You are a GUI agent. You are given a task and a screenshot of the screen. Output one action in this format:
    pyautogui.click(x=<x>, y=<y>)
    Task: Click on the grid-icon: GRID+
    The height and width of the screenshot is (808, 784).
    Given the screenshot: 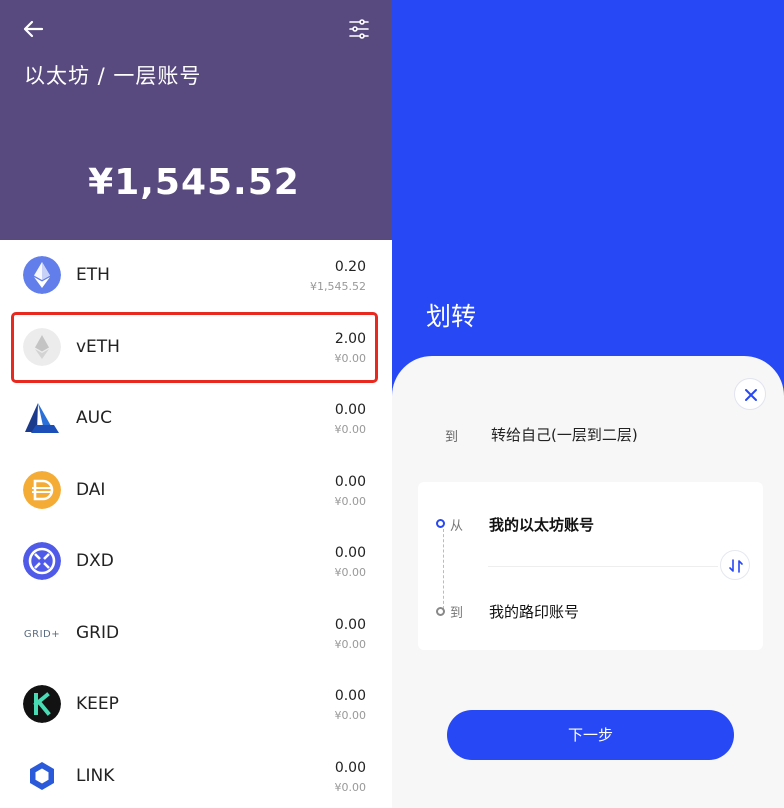 What is the action you would take?
    pyautogui.click(x=42, y=634)
    